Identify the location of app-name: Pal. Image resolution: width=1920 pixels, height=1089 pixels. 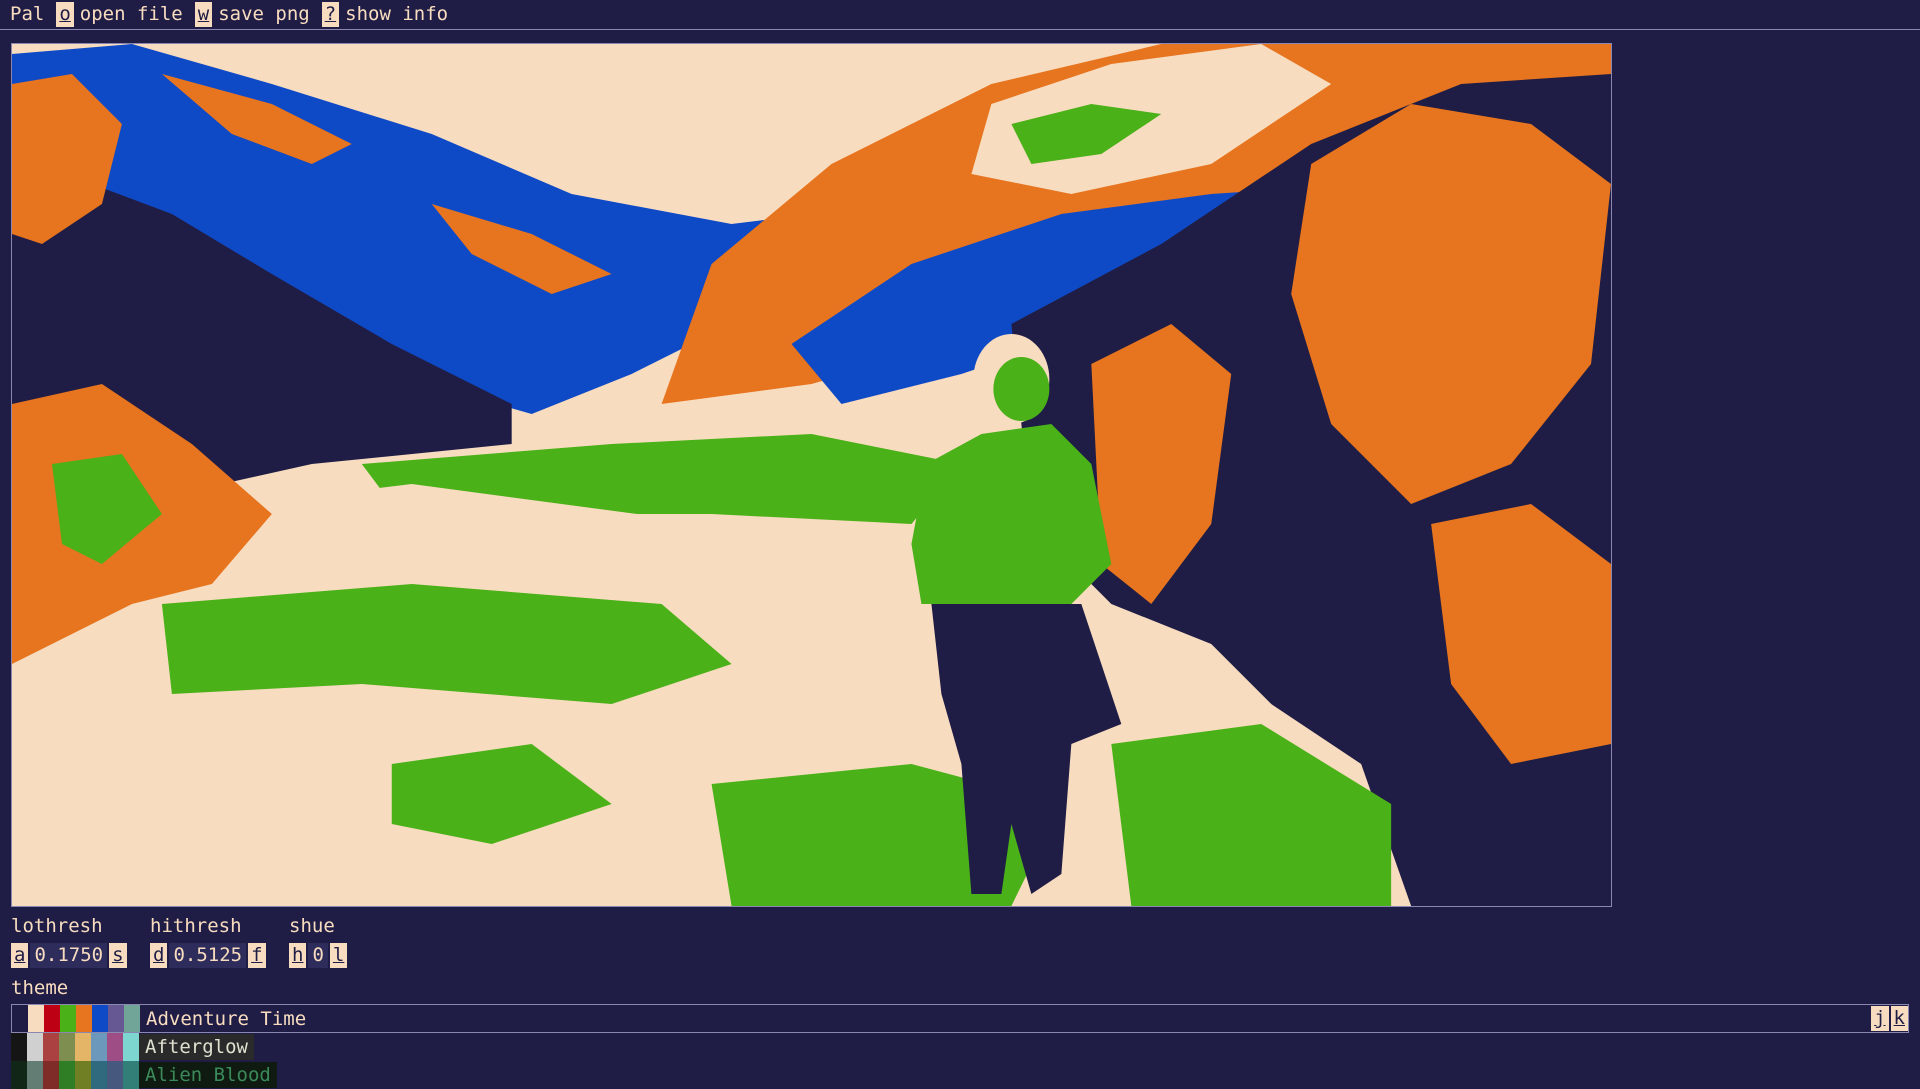
(27, 14).